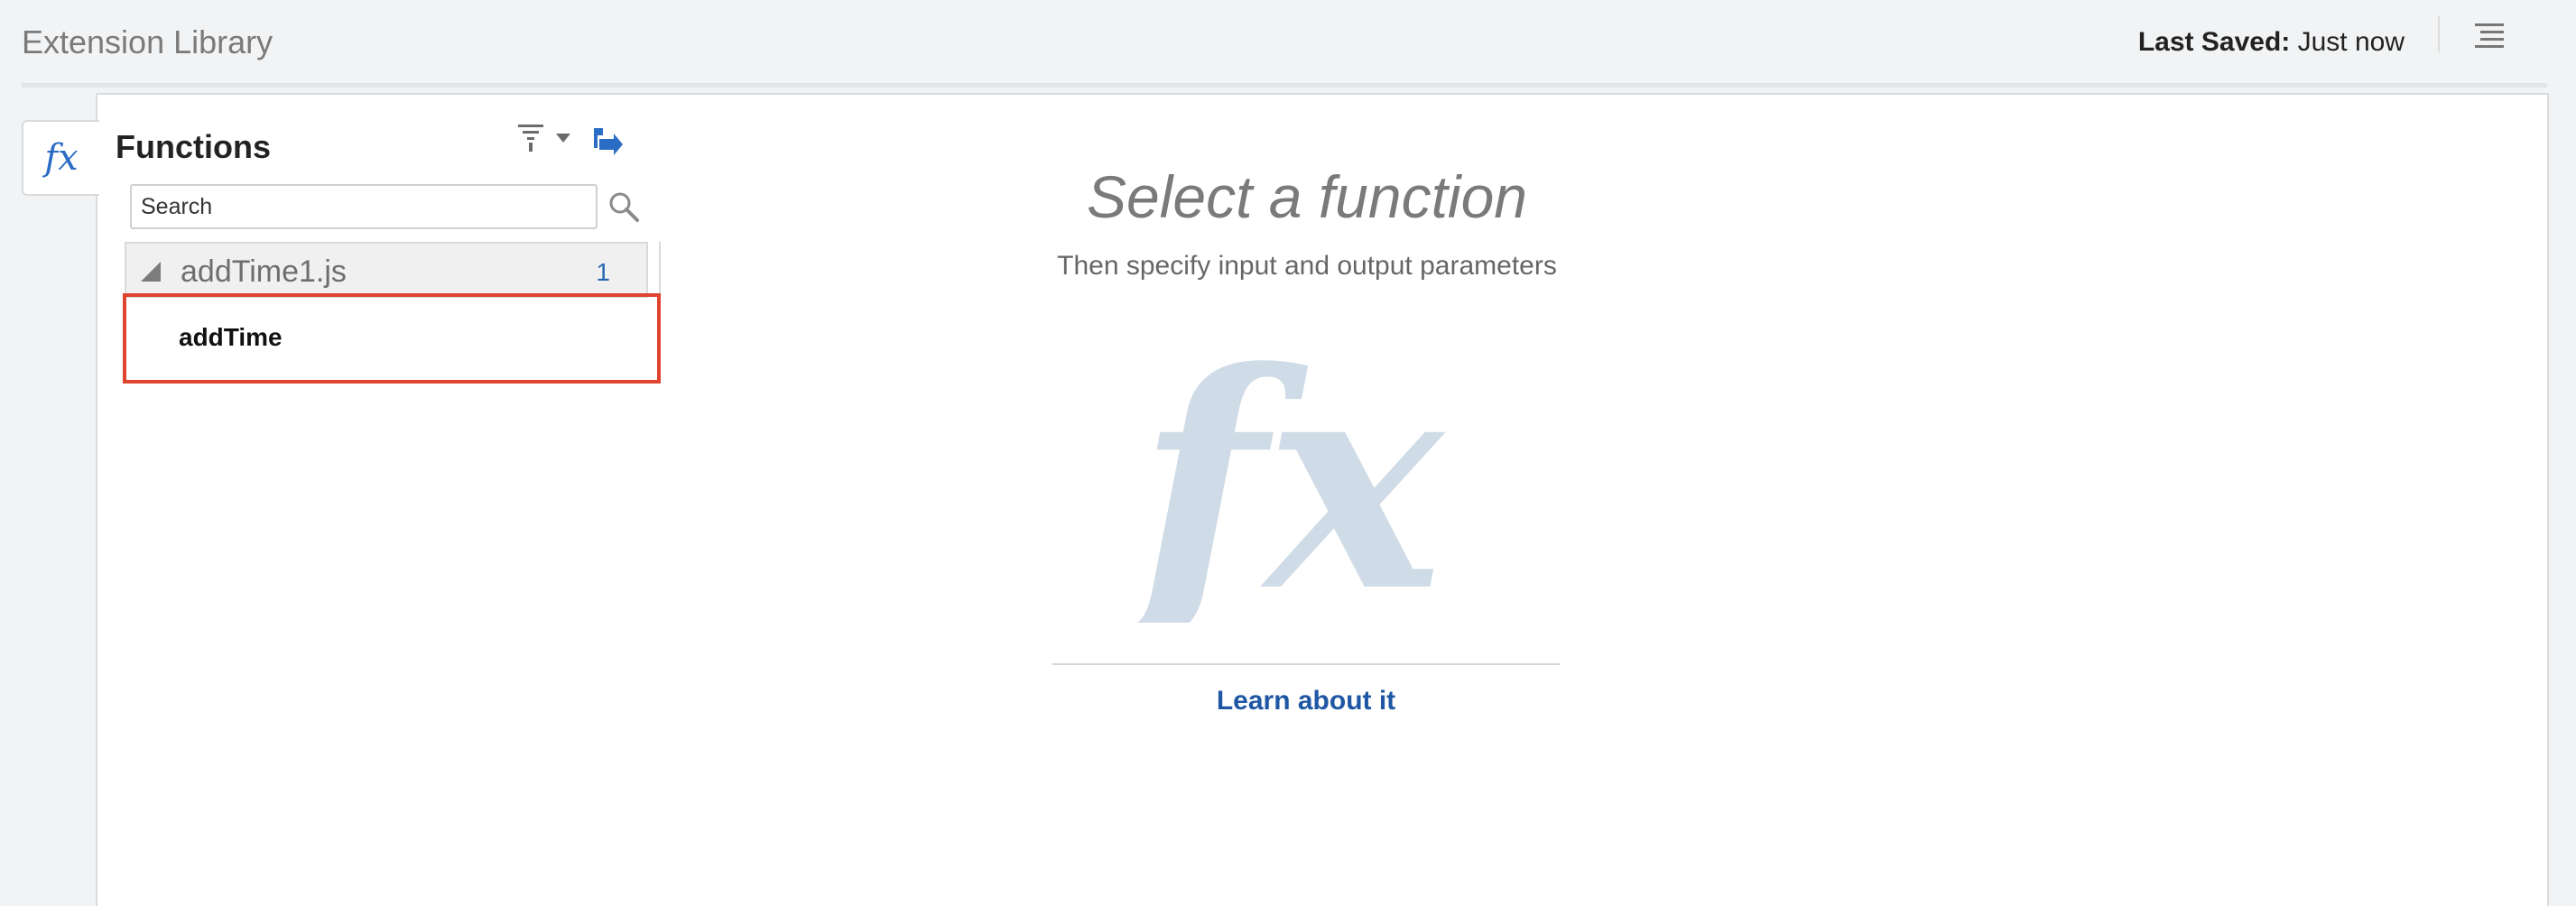 This screenshot has height=906, width=2576. What do you see at coordinates (1284, 85) in the screenshot?
I see `header-rule` at bounding box center [1284, 85].